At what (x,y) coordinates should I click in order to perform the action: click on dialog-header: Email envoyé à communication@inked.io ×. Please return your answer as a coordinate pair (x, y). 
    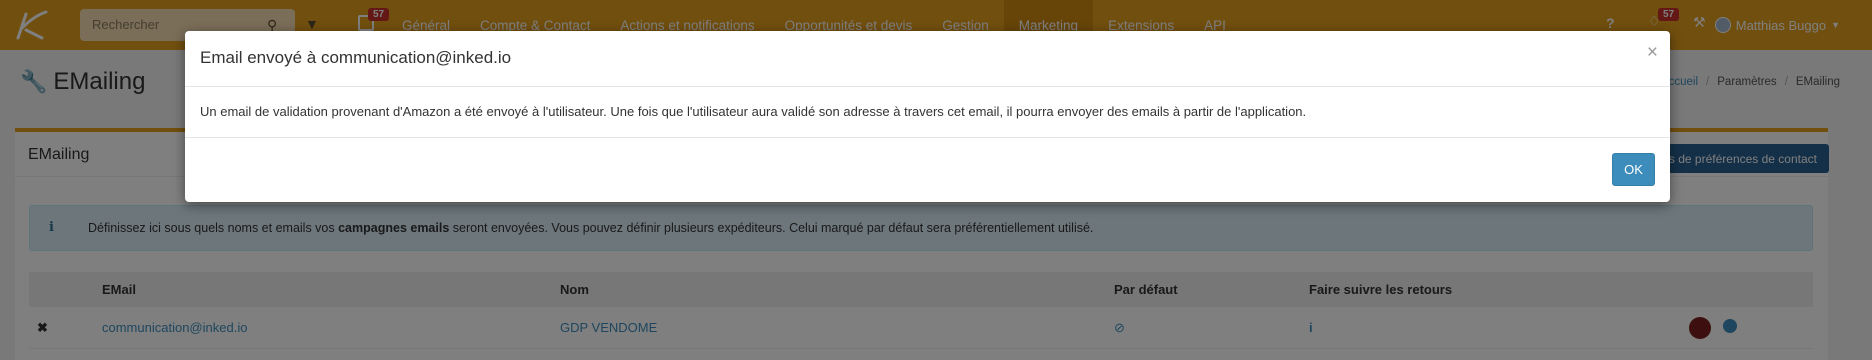
    Looking at the image, I should click on (927, 59).